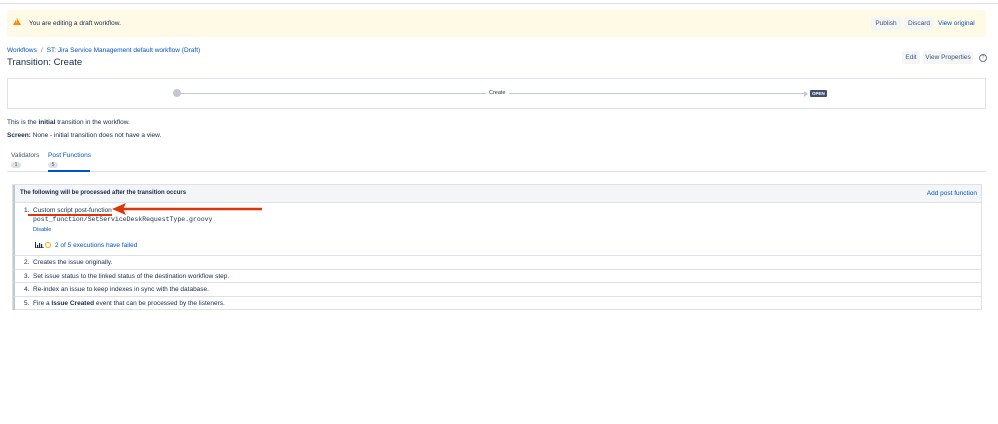  What do you see at coordinates (17, 21) in the screenshot?
I see `warning-icon` at bounding box center [17, 21].